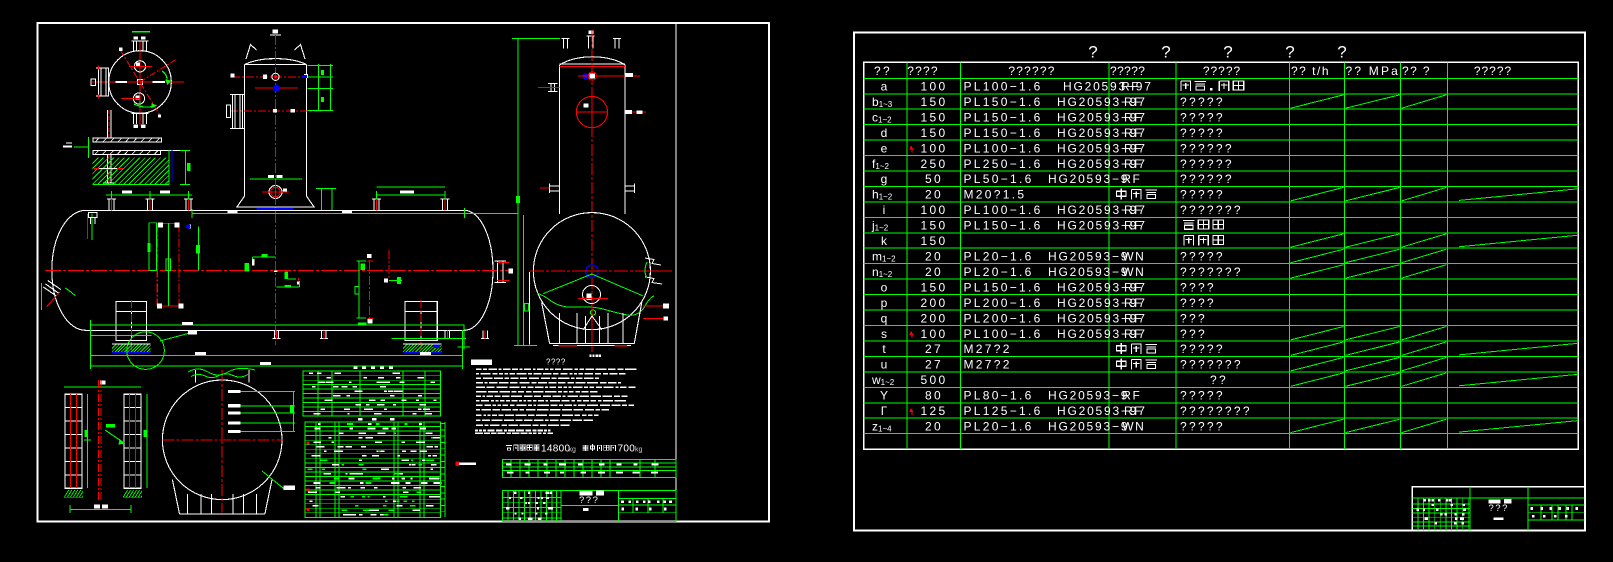 This screenshot has height=562, width=1613. What do you see at coordinates (884, 210) in the screenshot?
I see `svg-text: i` at bounding box center [884, 210].